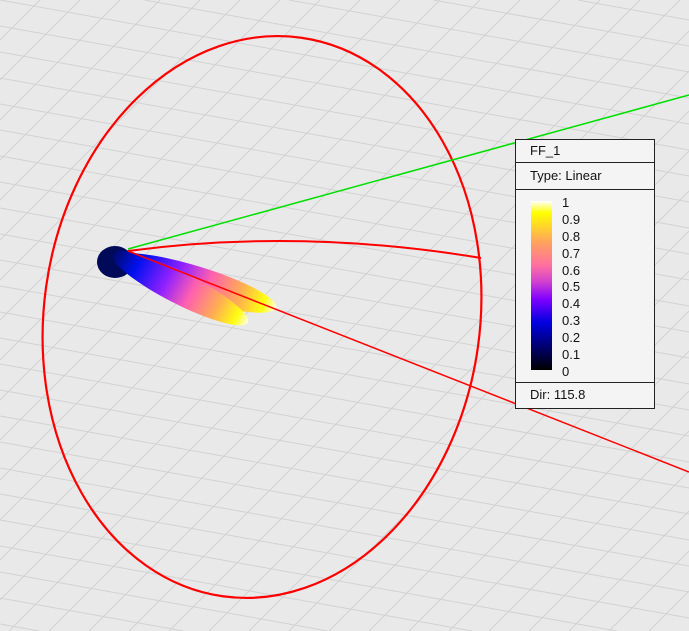 The image size is (689, 631). I want to click on legend-title: FF_1, so click(585, 151).